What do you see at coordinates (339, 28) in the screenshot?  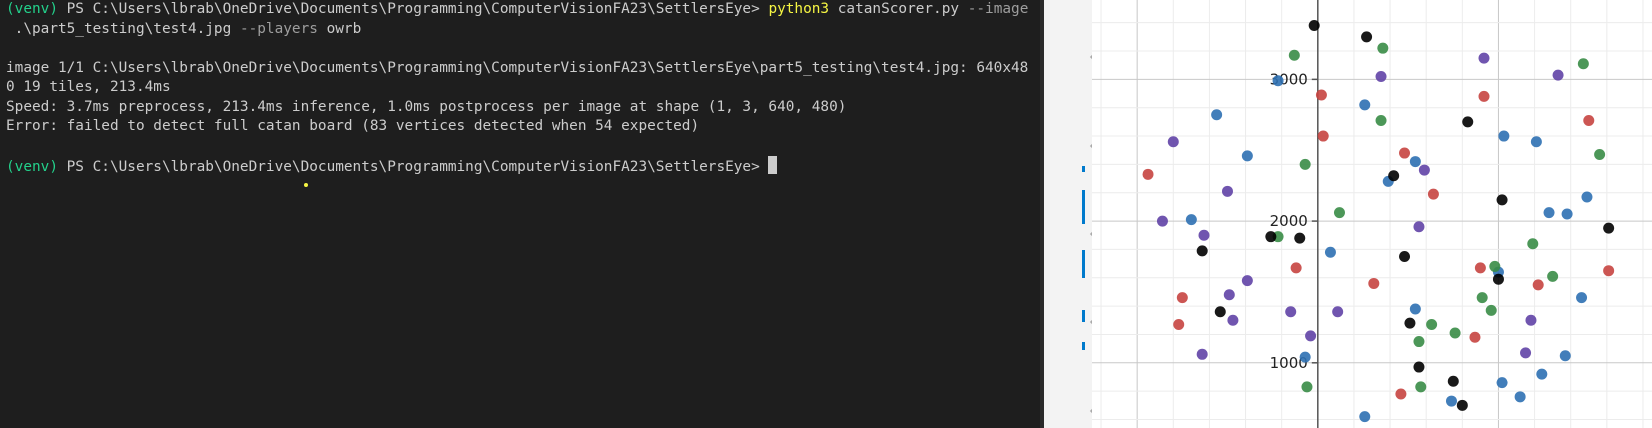 I see `players-value: owrb` at bounding box center [339, 28].